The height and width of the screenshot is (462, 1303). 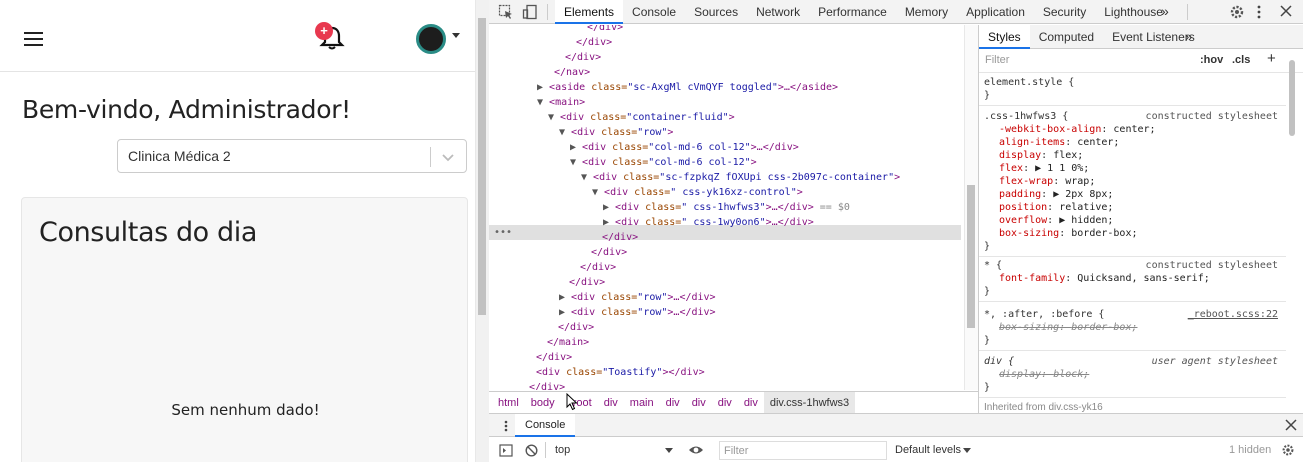 I want to click on avatar, so click(x=431, y=39).